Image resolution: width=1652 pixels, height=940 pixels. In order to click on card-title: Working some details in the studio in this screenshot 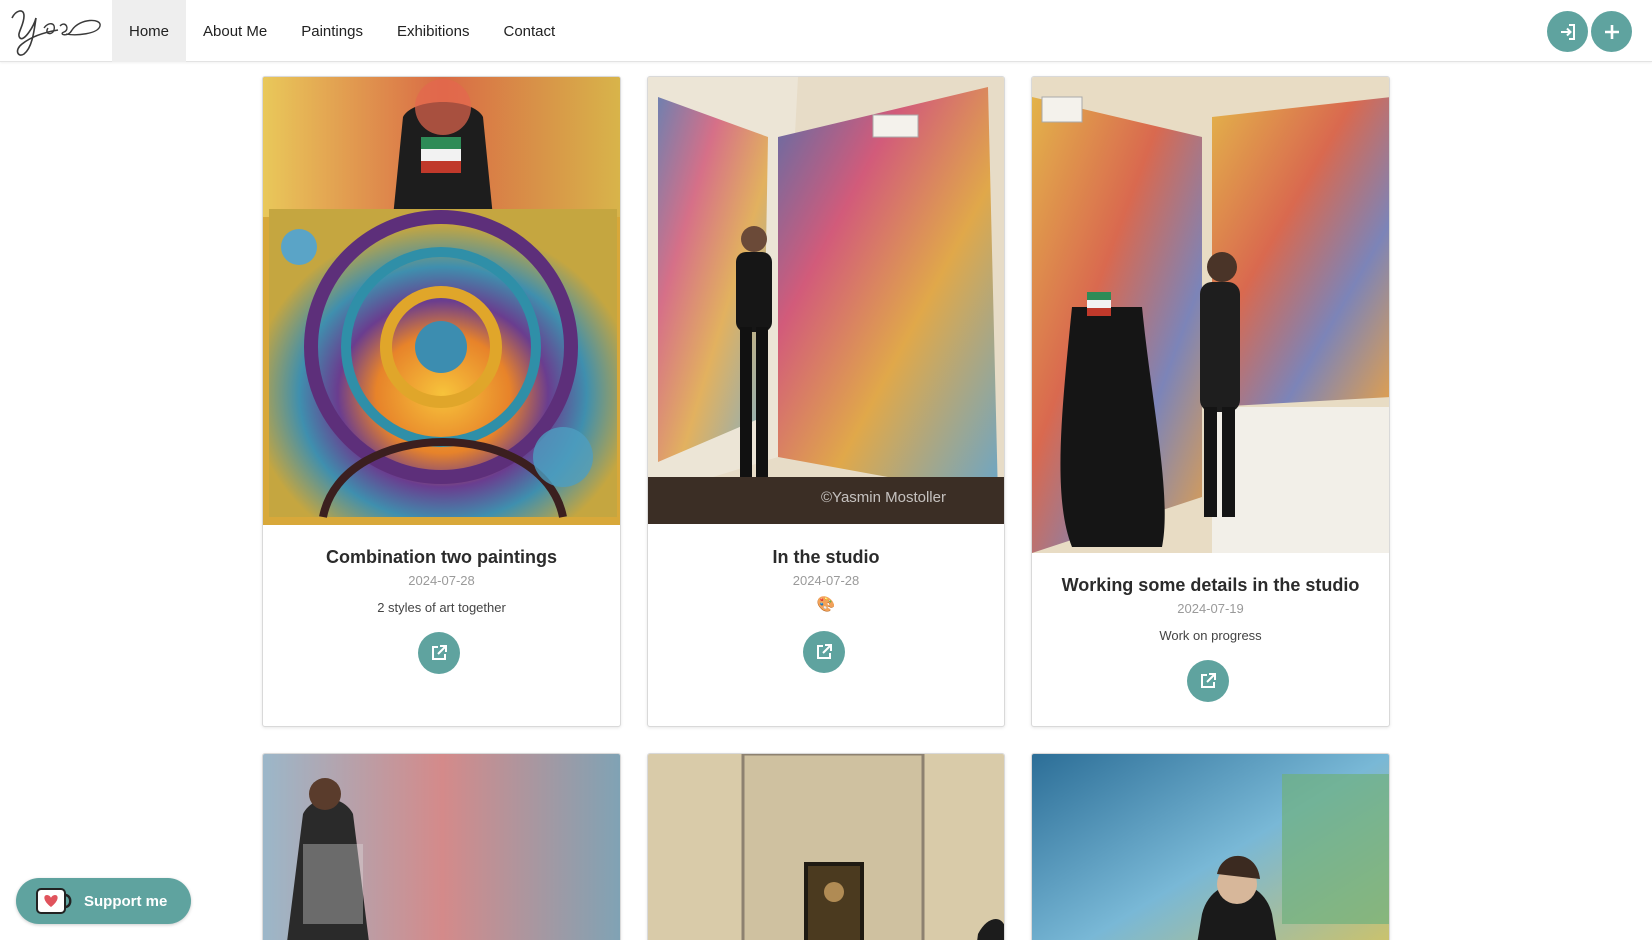, I will do `click(1210, 585)`.